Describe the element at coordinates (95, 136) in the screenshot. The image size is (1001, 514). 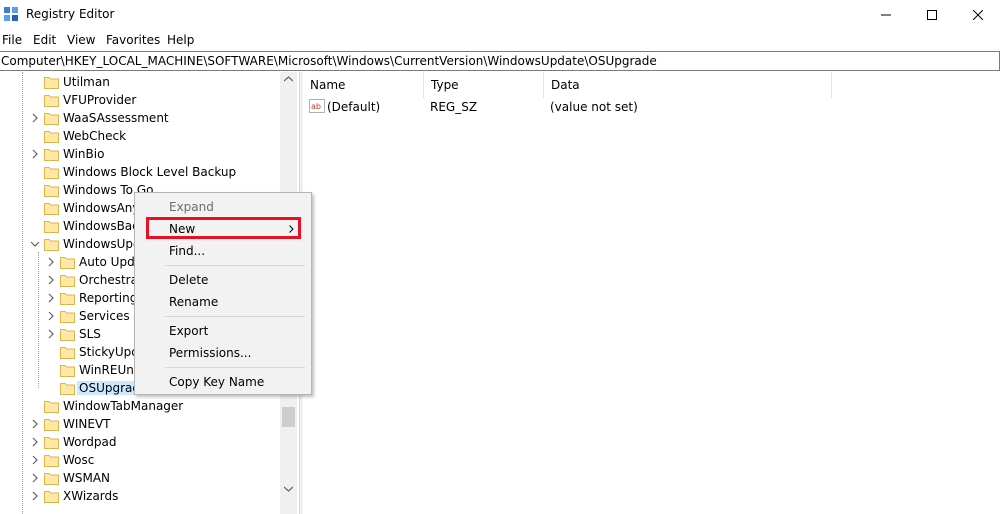
I see `tree-item-label: WebCheck` at that location.